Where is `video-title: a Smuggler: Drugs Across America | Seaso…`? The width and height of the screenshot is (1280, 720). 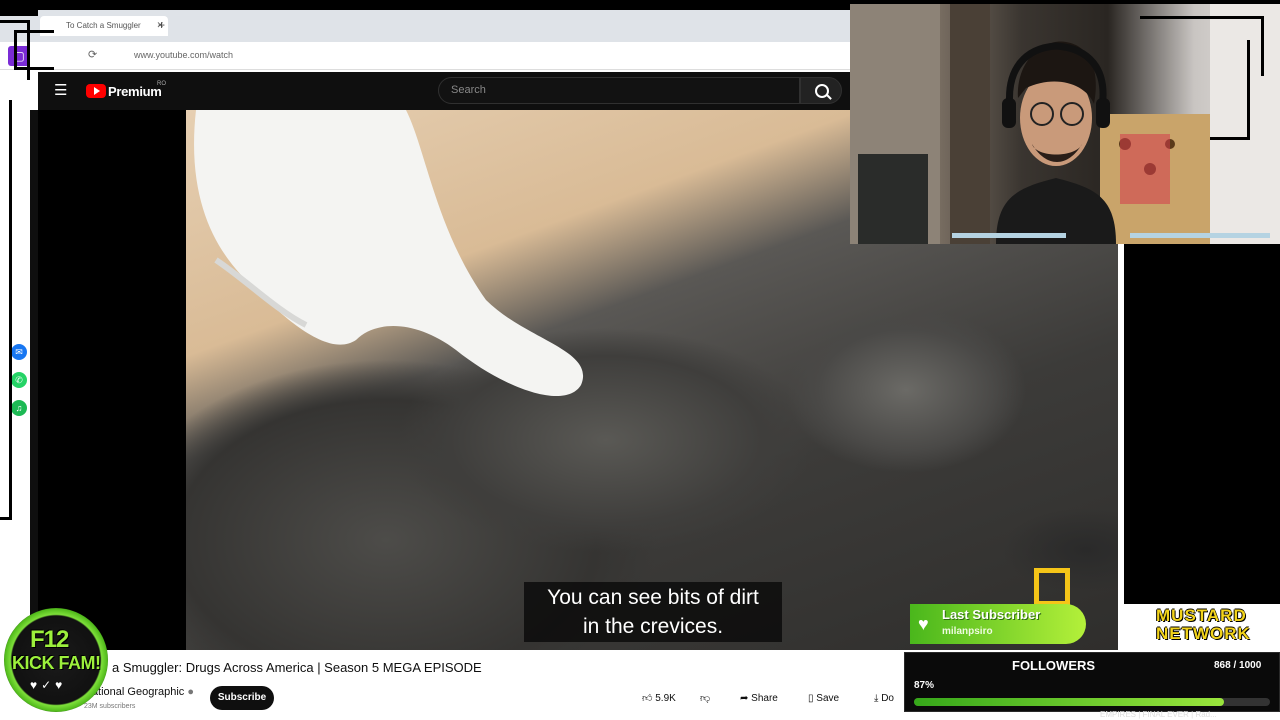 video-title: a Smuggler: Drugs Across America | Seaso… is located at coordinates (297, 667).